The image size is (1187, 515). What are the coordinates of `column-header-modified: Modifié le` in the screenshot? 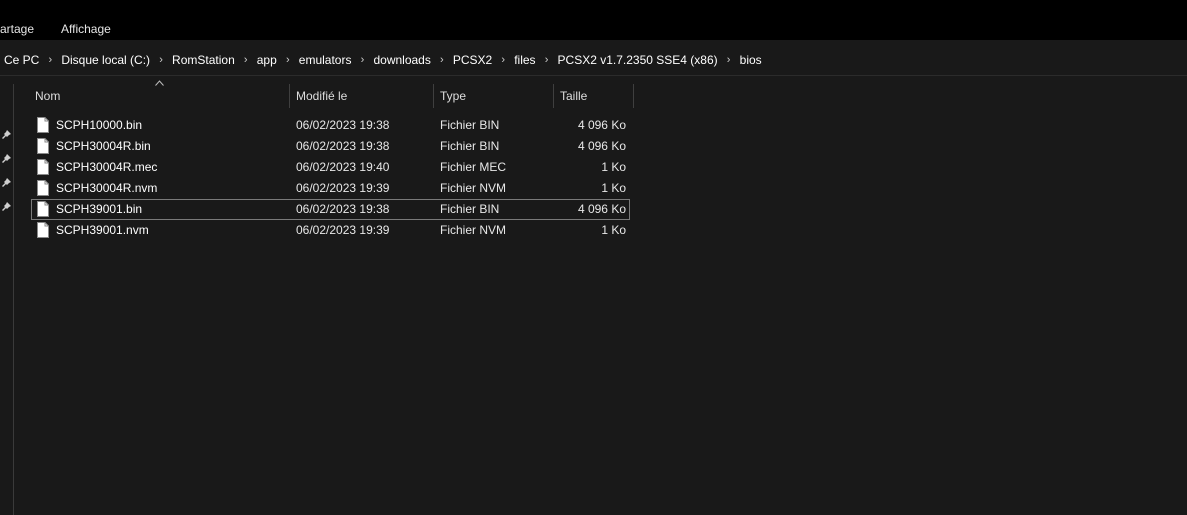 It's located at (321, 96).